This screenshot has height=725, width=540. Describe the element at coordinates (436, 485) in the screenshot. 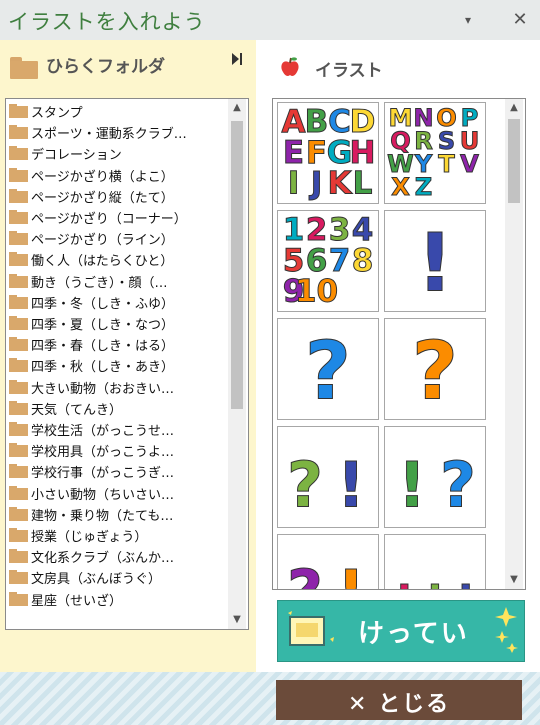

I see `illustration-image: !?` at that location.